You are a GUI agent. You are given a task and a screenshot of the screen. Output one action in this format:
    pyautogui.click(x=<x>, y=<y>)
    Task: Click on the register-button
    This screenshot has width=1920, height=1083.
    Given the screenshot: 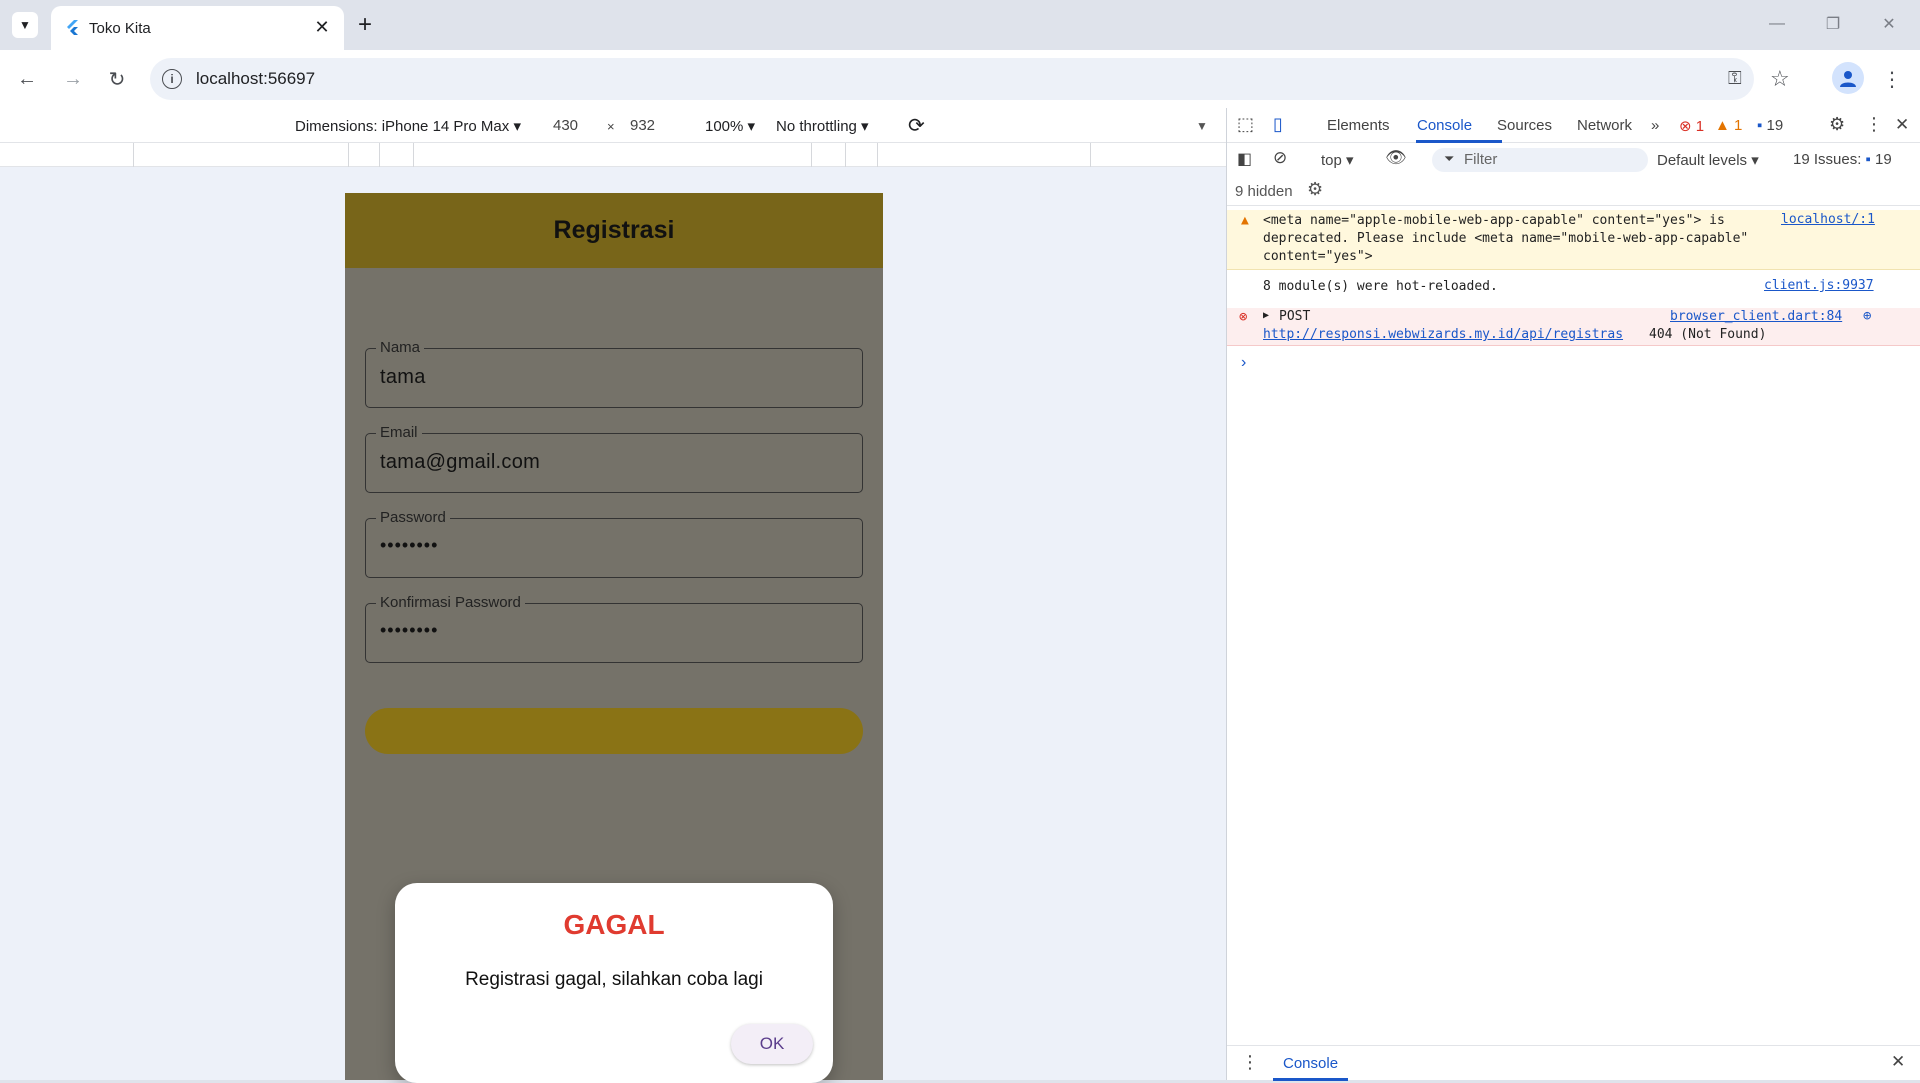 What is the action you would take?
    pyautogui.click(x=614, y=731)
    